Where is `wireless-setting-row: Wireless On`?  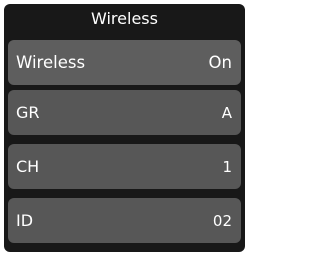 wireless-setting-row: Wireless On is located at coordinates (124, 62).